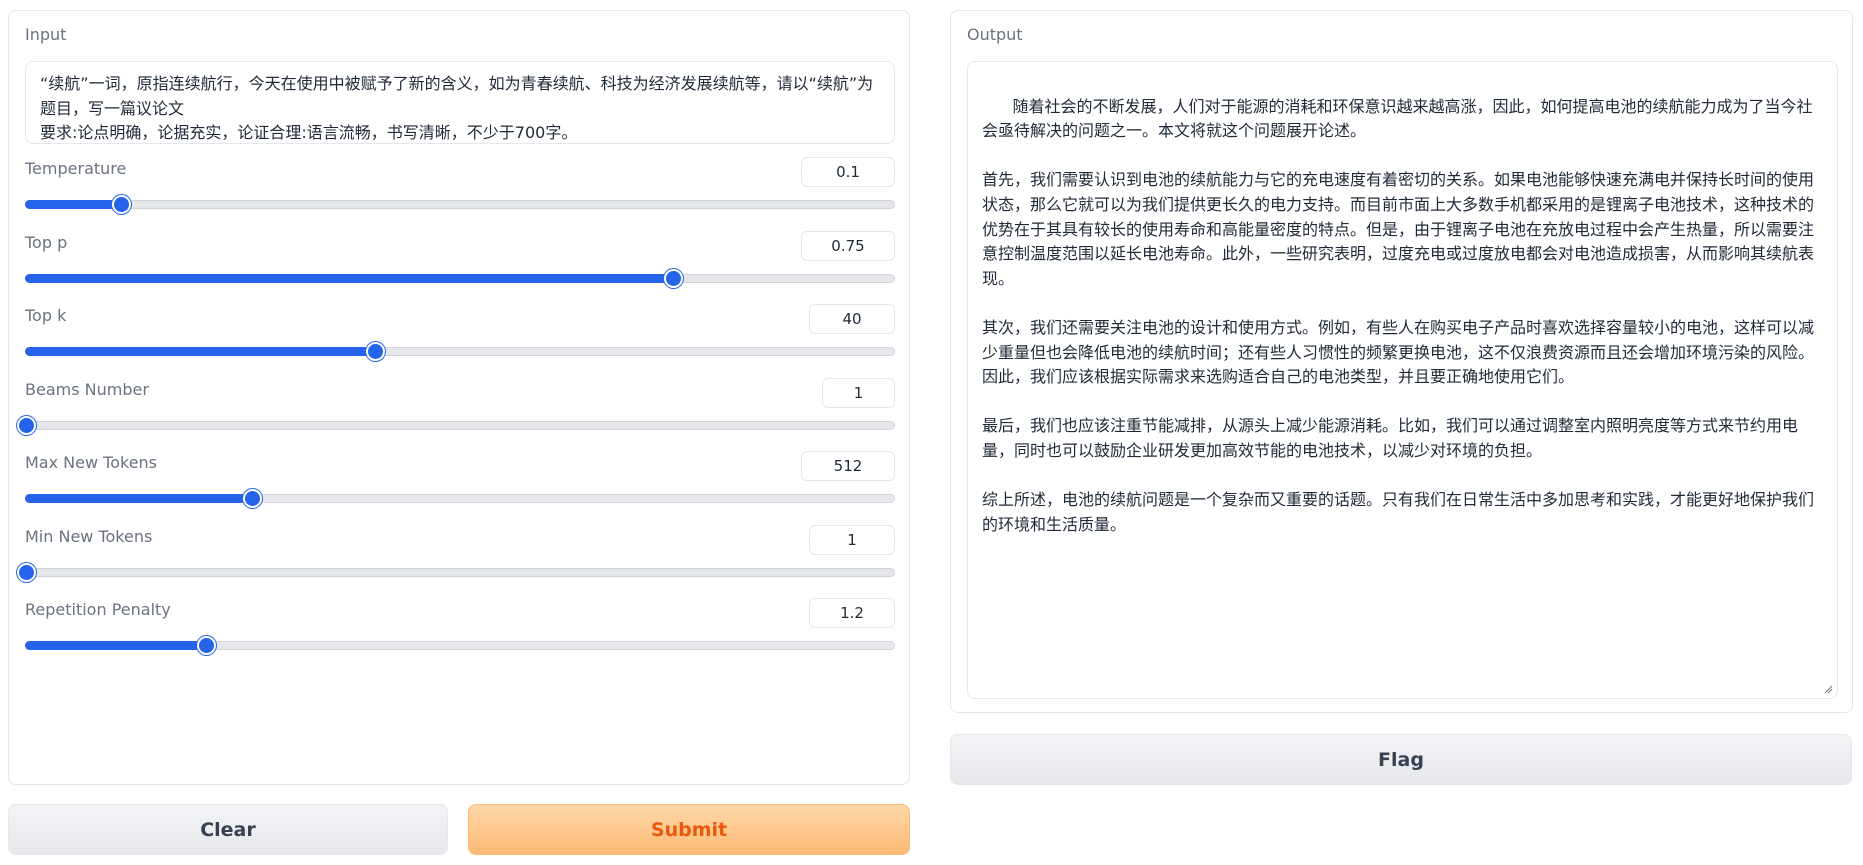  I want to click on output-label: Output, so click(995, 34).